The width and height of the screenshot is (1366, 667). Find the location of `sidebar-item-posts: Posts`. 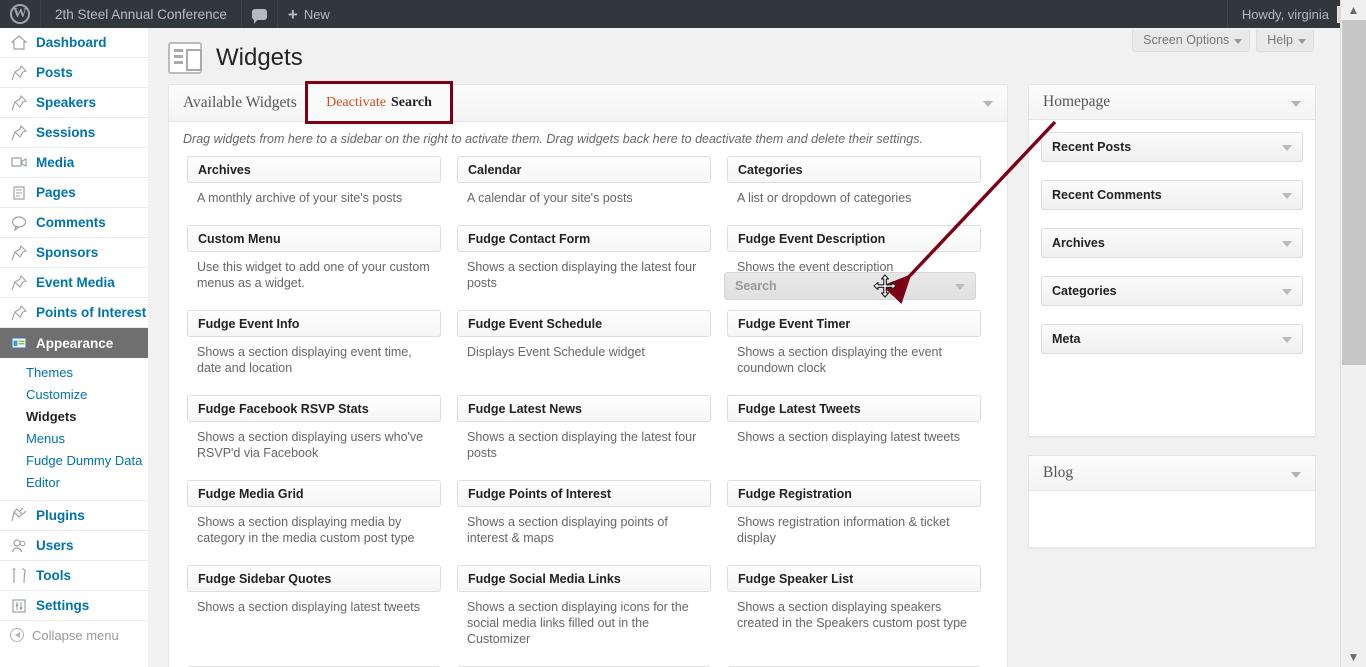

sidebar-item-posts: Posts is located at coordinates (74, 73).